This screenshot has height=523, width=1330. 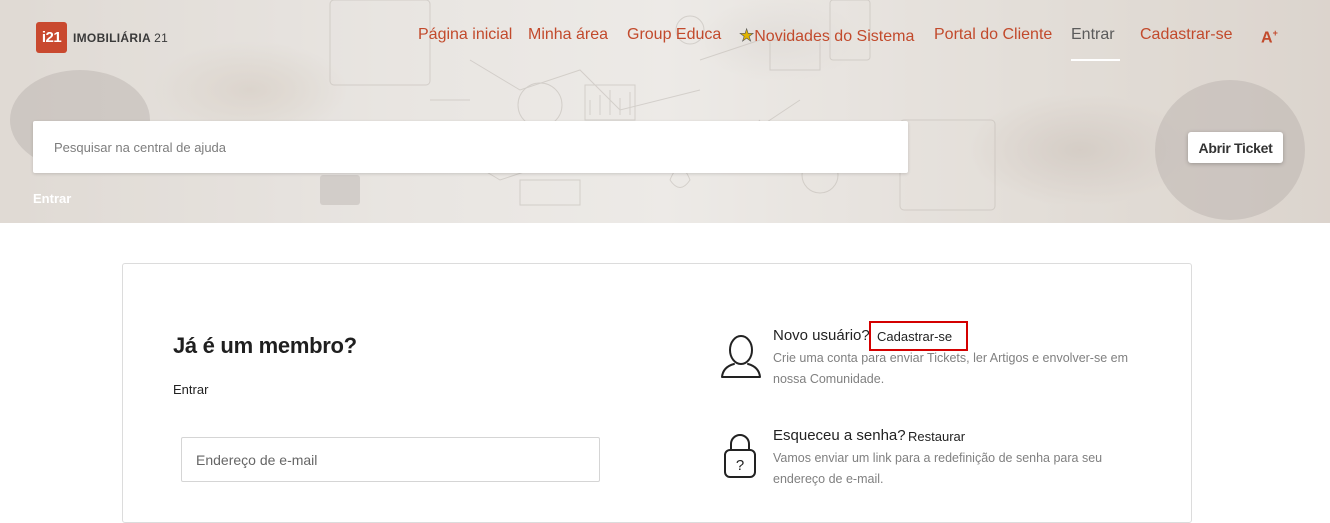 I want to click on nav-item-portal-cliente: Portal do Cliente, so click(x=993, y=35).